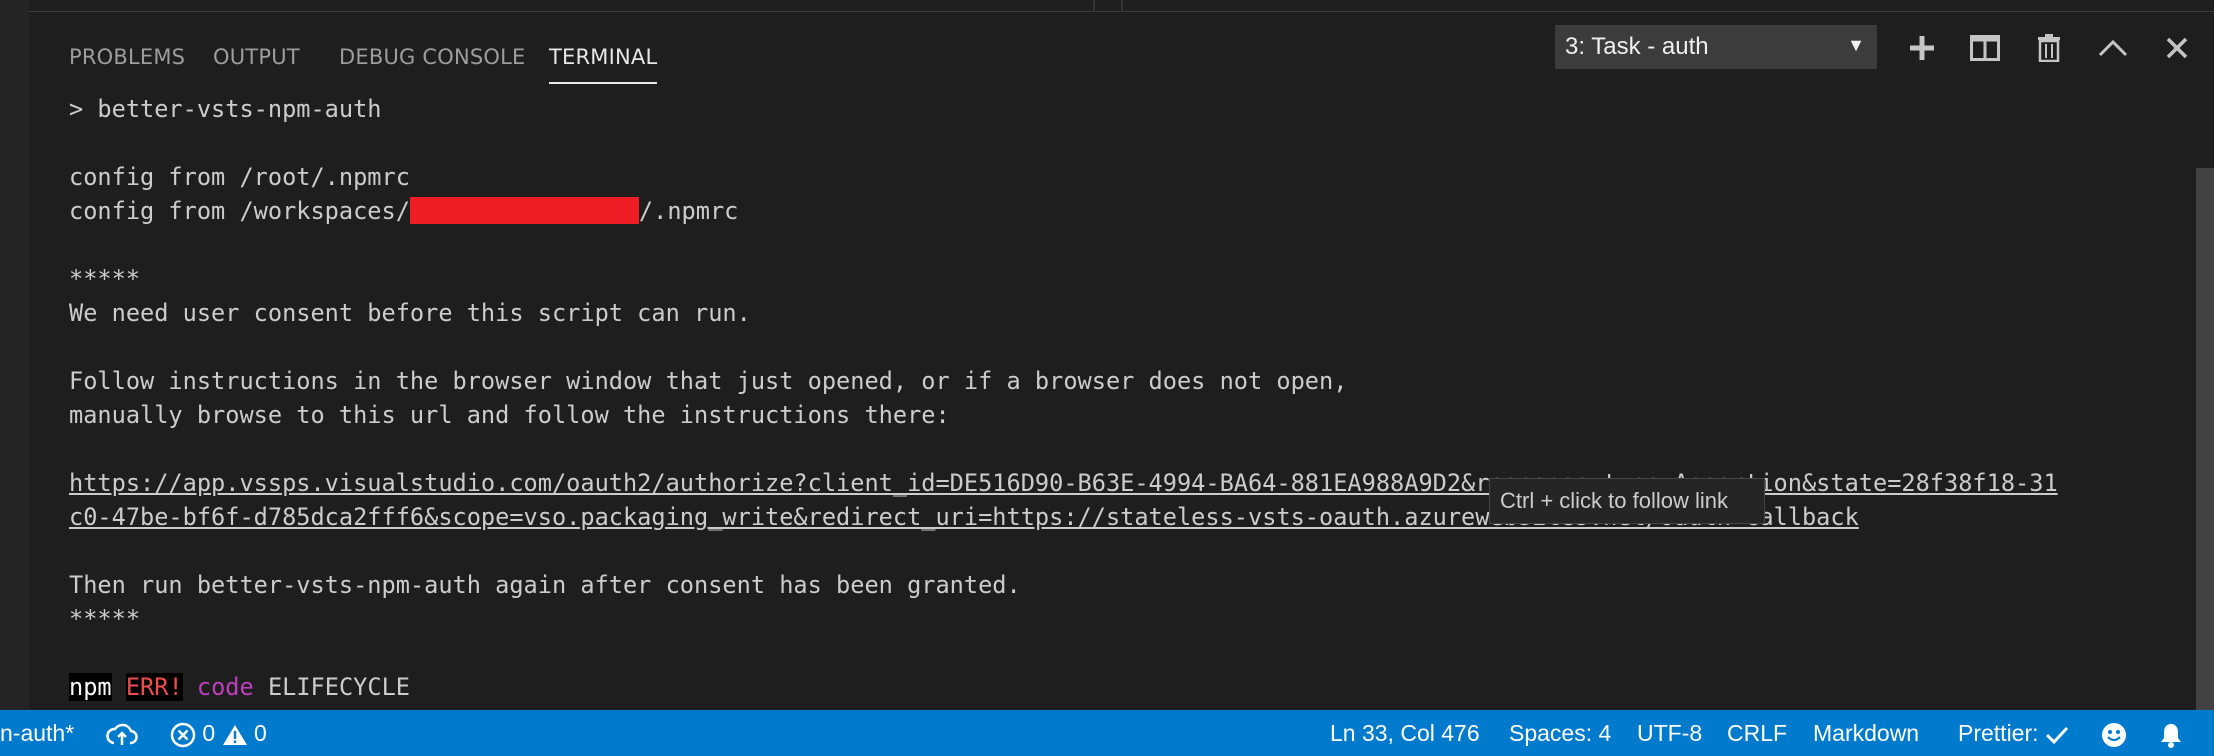 The height and width of the screenshot is (756, 2214). I want to click on npm-token: npm, so click(90, 687).